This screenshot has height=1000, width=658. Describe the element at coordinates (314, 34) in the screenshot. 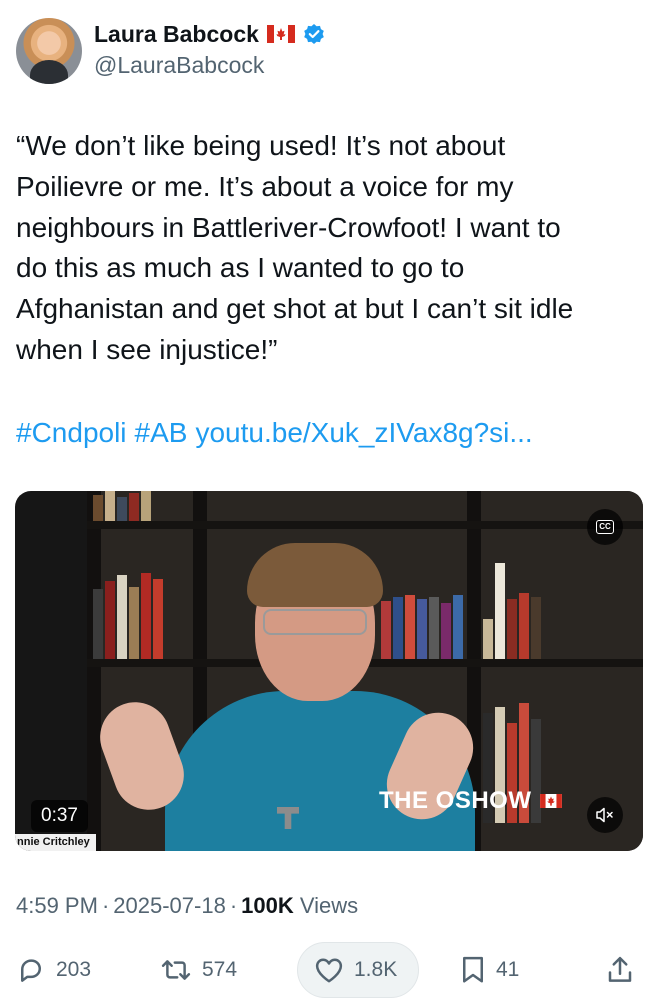

I see `verified-badge-icon` at that location.